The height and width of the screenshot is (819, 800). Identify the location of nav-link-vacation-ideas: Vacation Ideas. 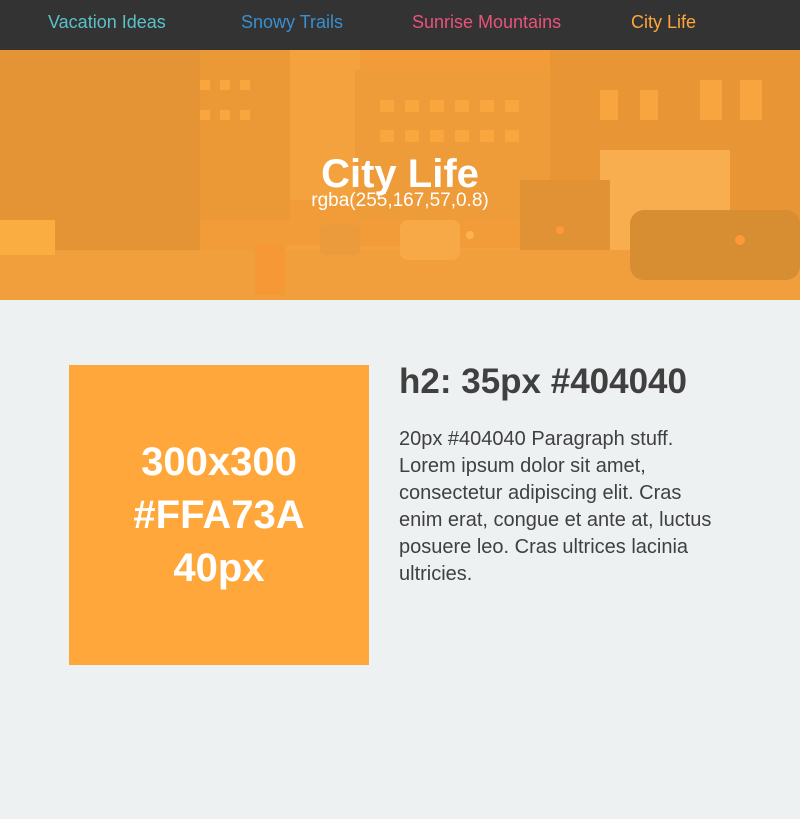
(107, 22).